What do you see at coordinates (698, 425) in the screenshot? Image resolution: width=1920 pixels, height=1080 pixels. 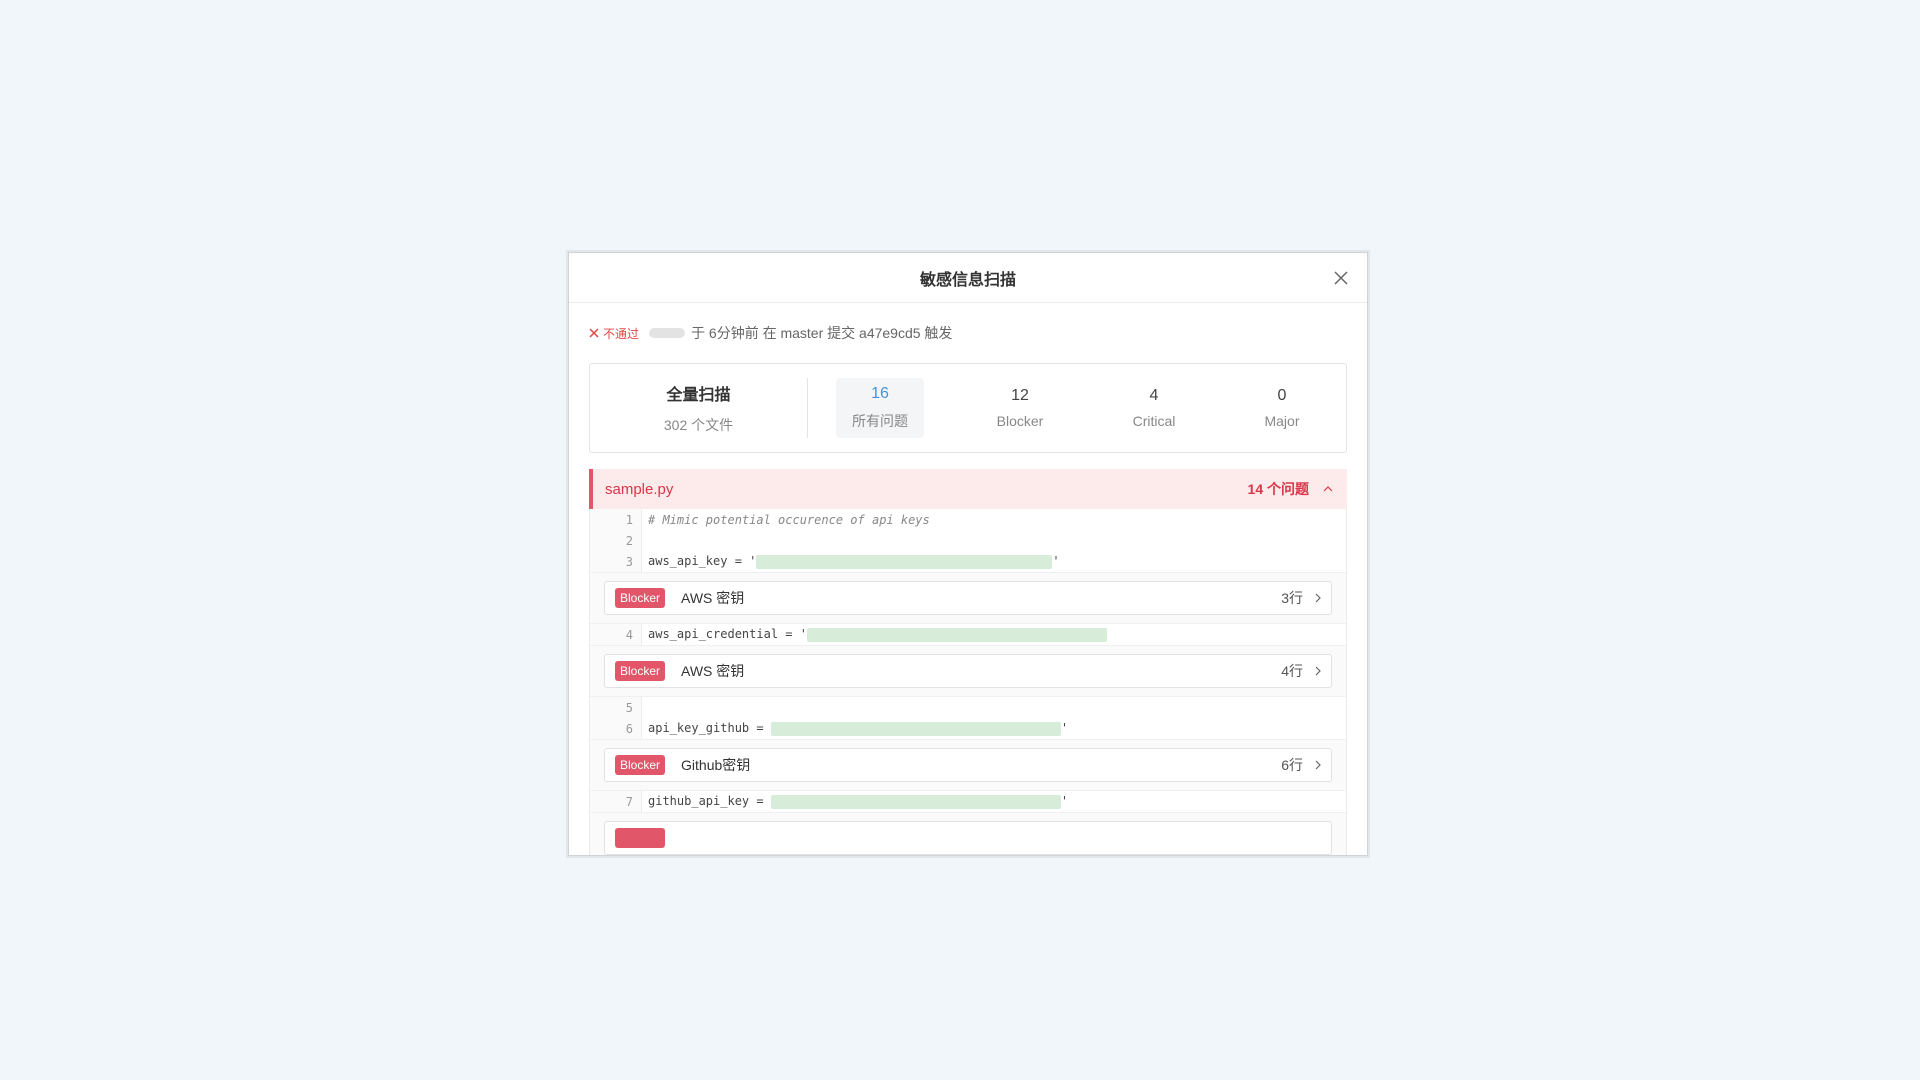 I see `summary-files: 302 个文件` at bounding box center [698, 425].